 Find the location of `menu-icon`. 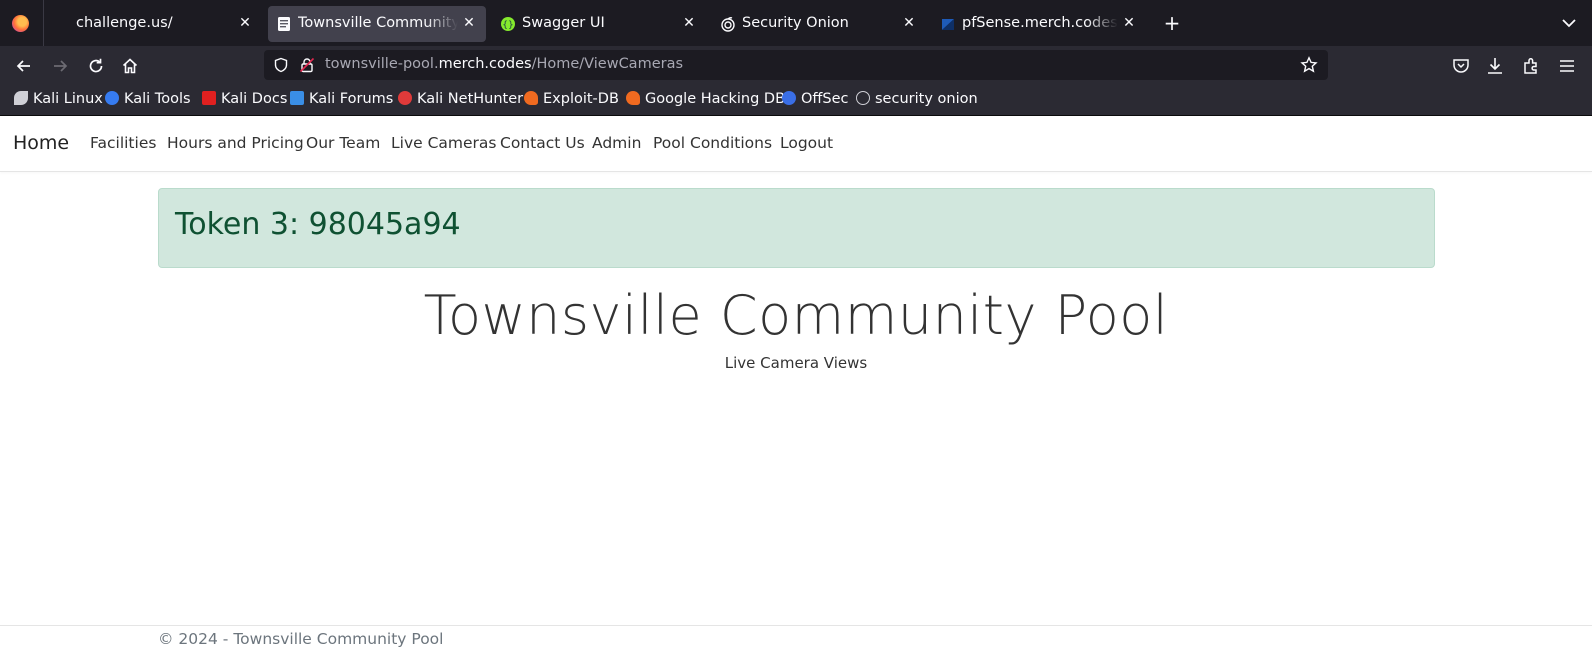

menu-icon is located at coordinates (1567, 66).